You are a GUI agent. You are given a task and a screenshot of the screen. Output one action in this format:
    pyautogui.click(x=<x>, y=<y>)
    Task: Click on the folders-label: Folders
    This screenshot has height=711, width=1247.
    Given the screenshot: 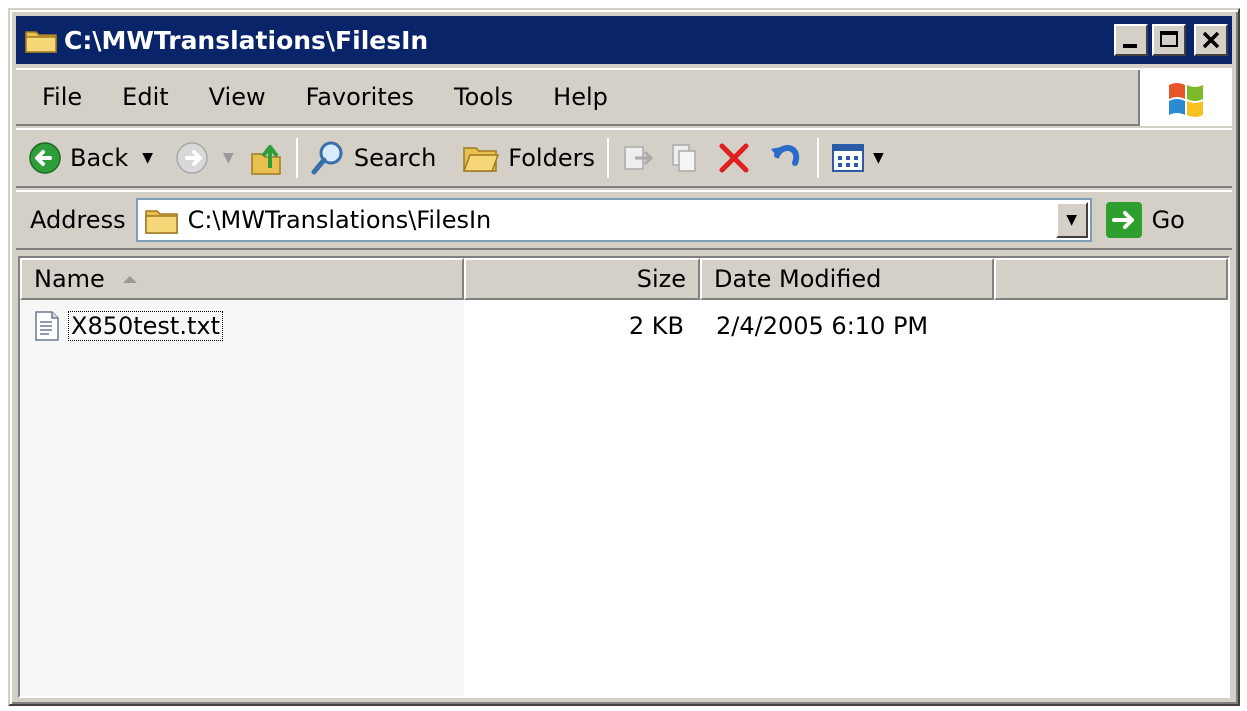 What is the action you would take?
    pyautogui.click(x=551, y=158)
    